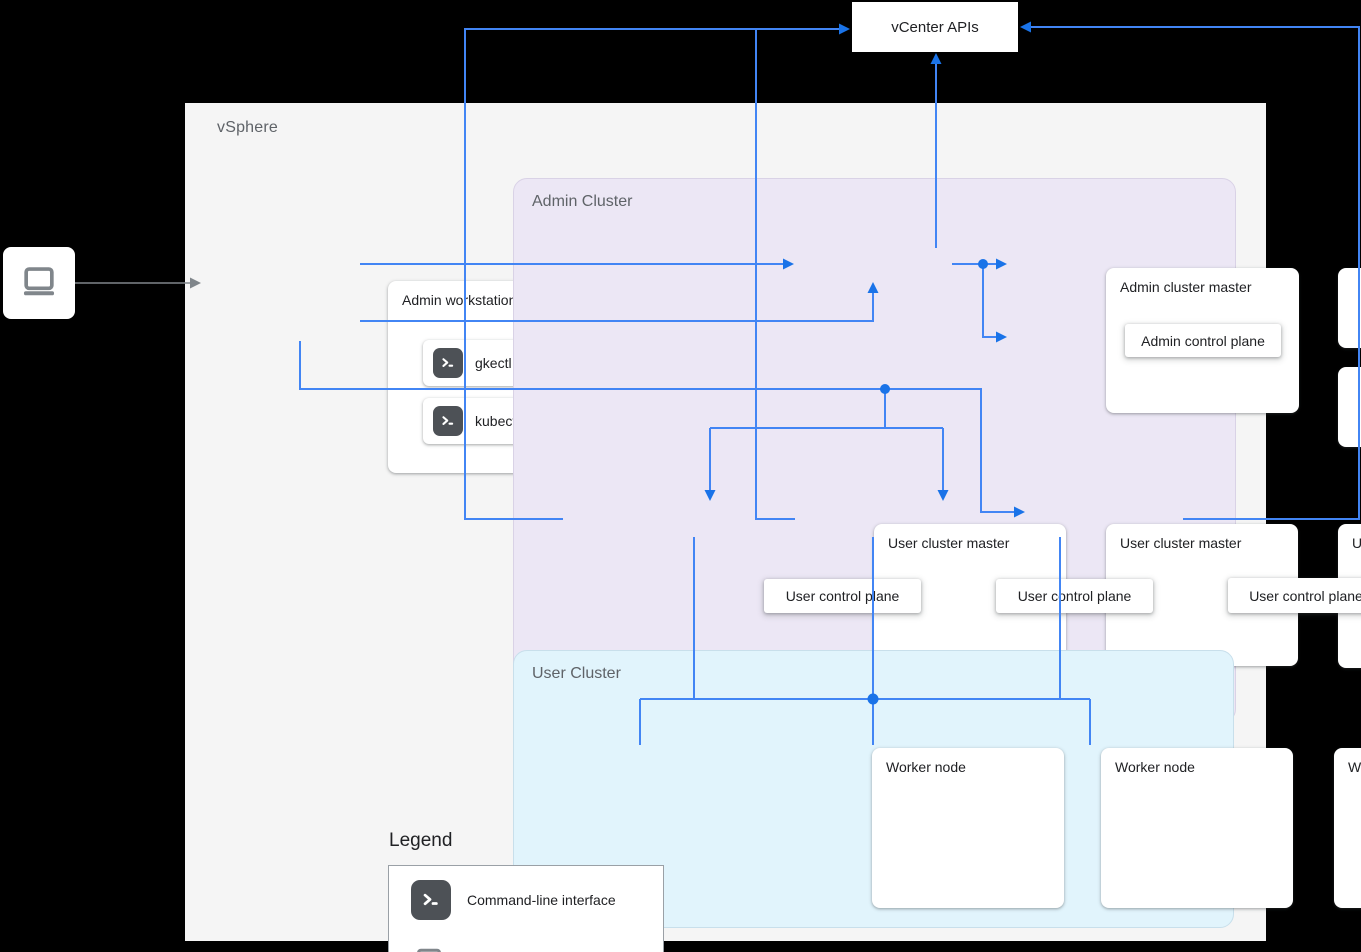 The image size is (1361, 952). Describe the element at coordinates (493, 363) in the screenshot. I see `gkectl-label: gkectl` at that location.